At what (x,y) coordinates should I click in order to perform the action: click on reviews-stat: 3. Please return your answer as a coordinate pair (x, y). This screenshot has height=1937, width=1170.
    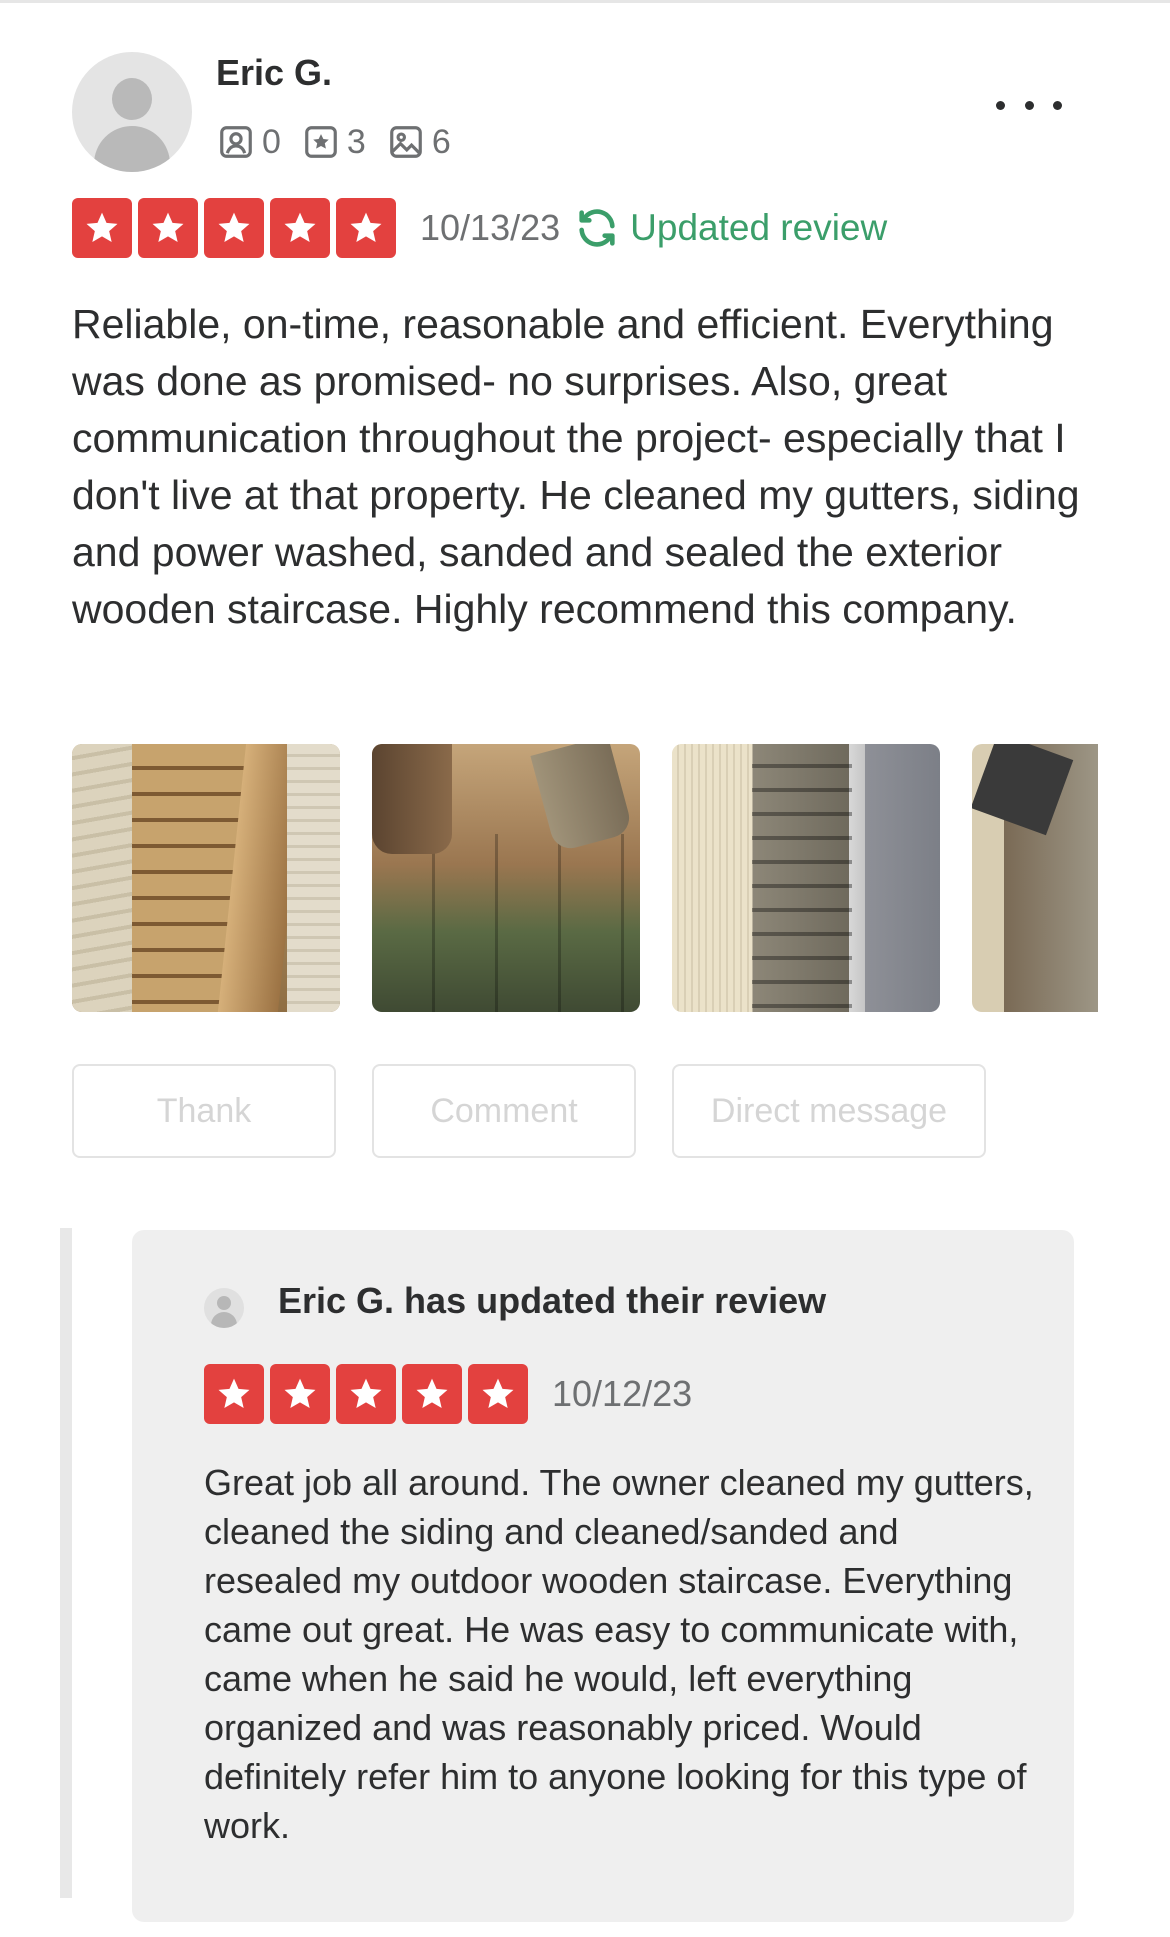
    Looking at the image, I should click on (333, 142).